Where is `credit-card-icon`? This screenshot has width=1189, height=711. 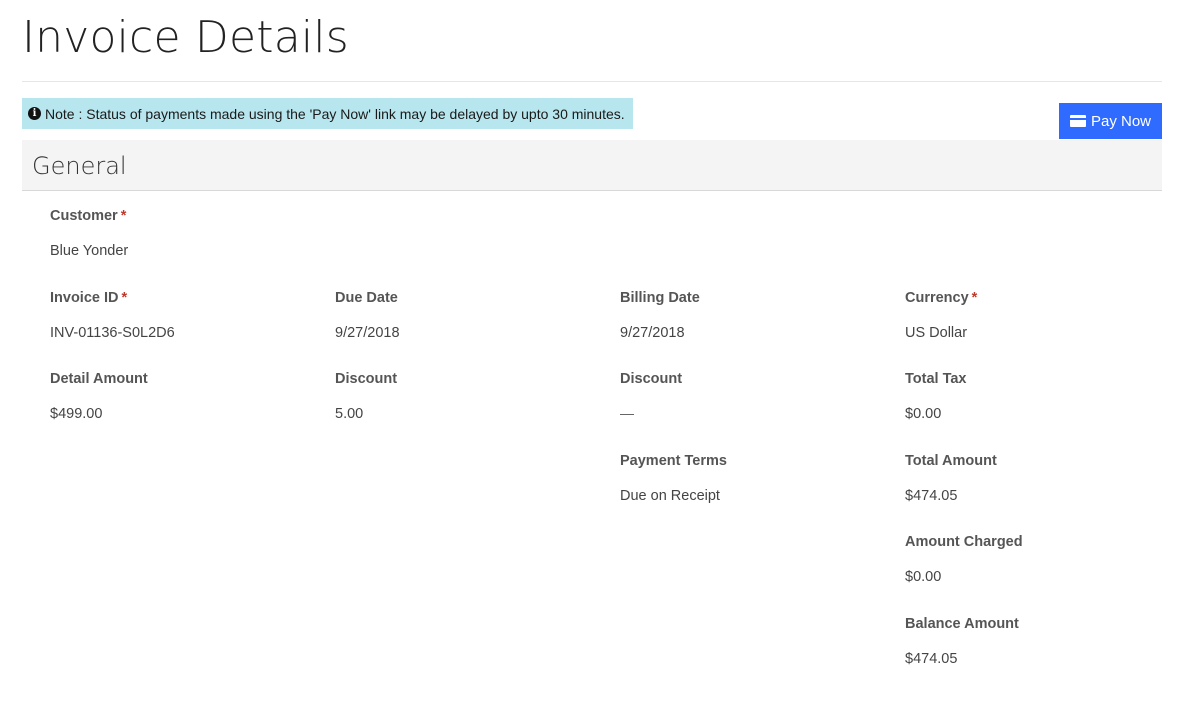
credit-card-icon is located at coordinates (1077, 121).